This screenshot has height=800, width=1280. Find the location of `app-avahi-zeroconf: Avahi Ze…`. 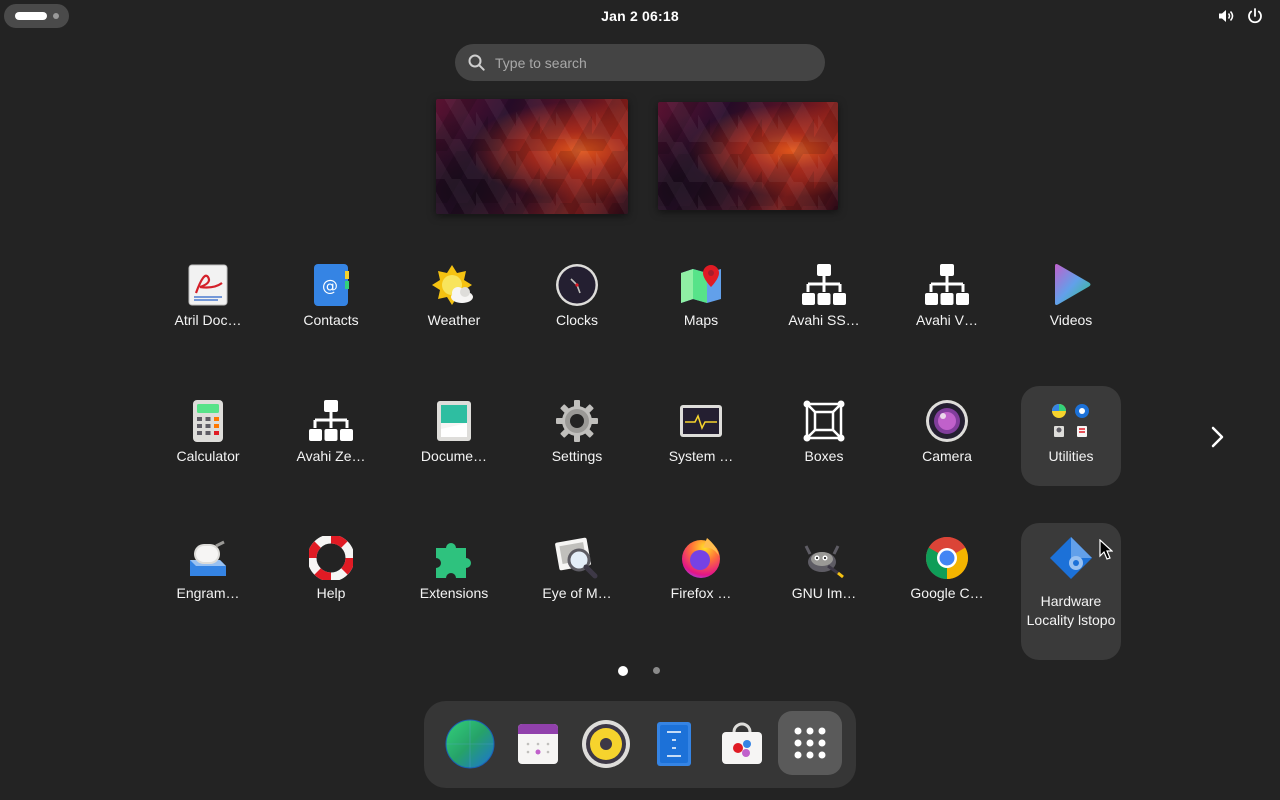

app-avahi-zeroconf: Avahi Ze… is located at coordinates (331, 438).